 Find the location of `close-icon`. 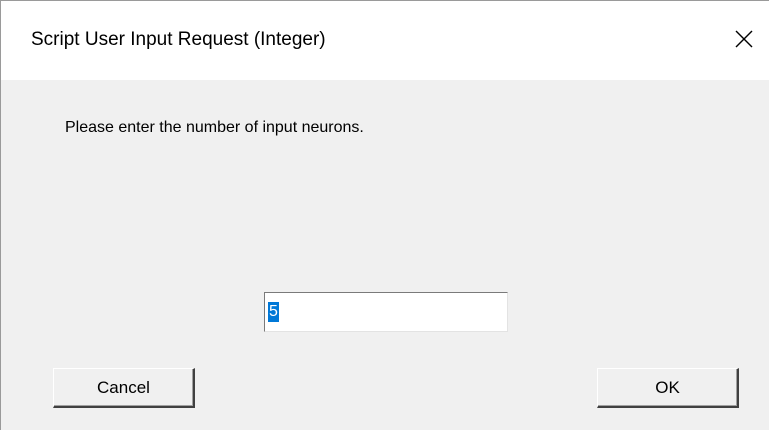

close-icon is located at coordinates (744, 39).